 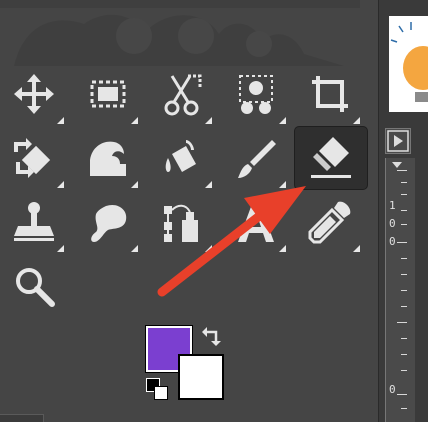 I want to click on play-icon, so click(x=398, y=141).